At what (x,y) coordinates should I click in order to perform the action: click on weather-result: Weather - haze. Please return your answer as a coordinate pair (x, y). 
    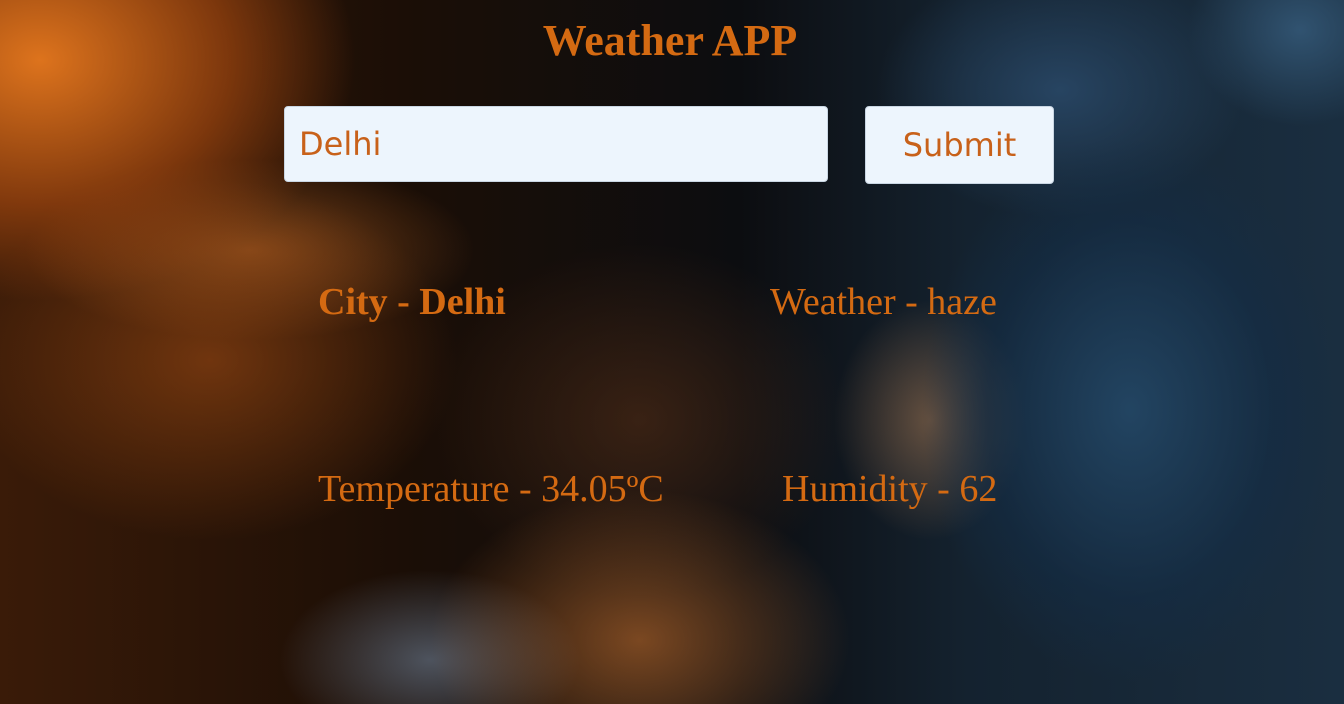
    Looking at the image, I should click on (883, 302).